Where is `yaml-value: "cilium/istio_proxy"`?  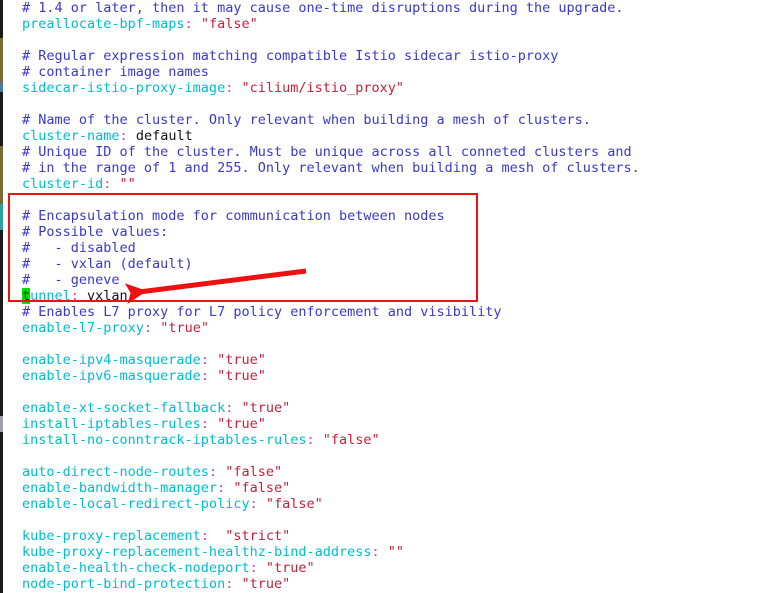
yaml-value: "cilium/istio_proxy" is located at coordinates (322, 88).